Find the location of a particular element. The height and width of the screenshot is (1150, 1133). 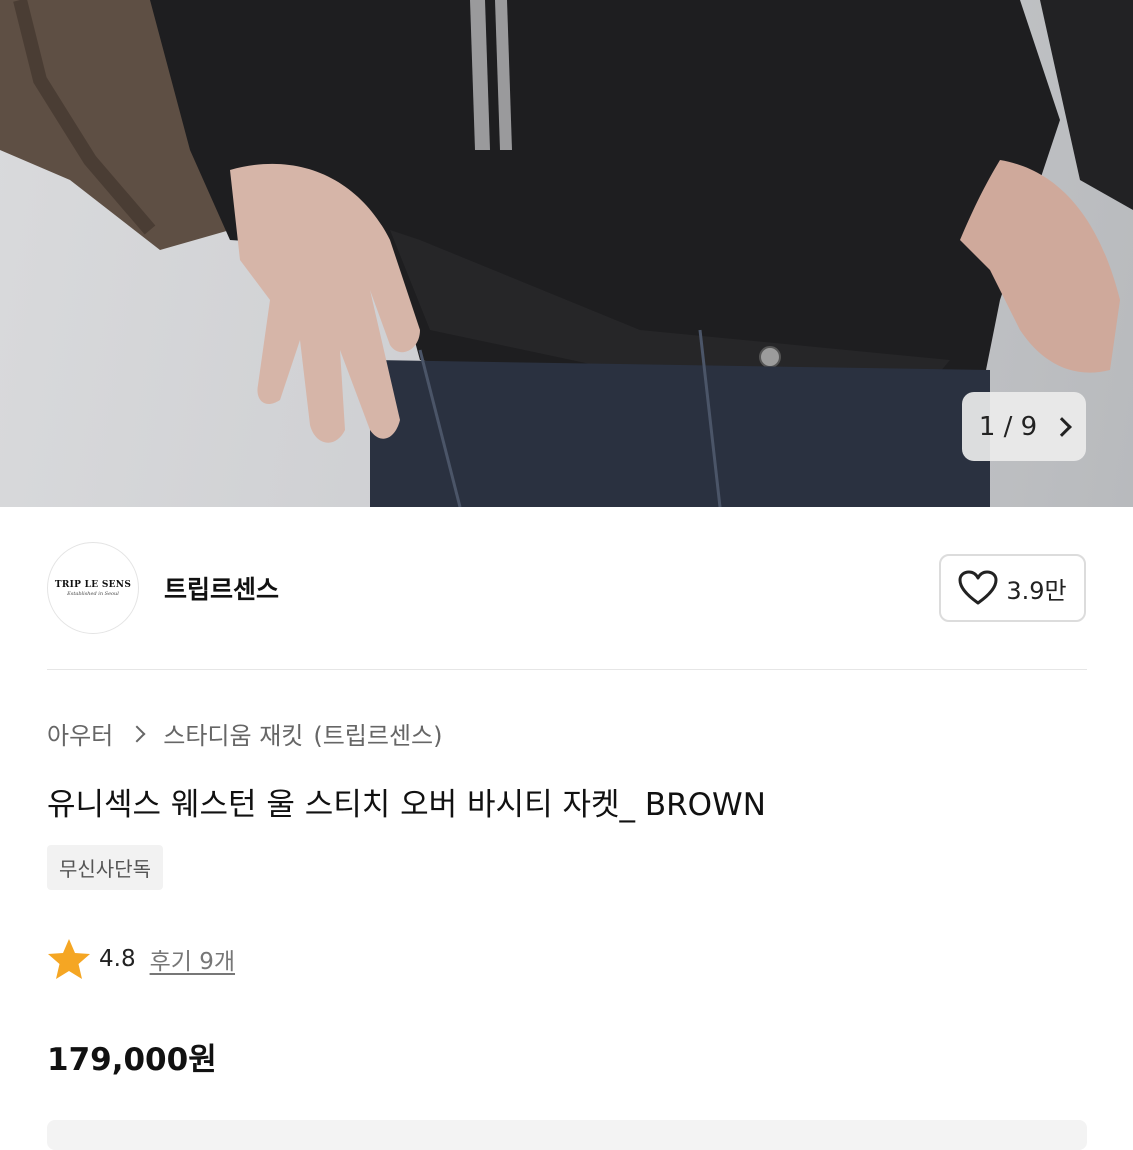

heart-outline-icon is located at coordinates (978, 587).